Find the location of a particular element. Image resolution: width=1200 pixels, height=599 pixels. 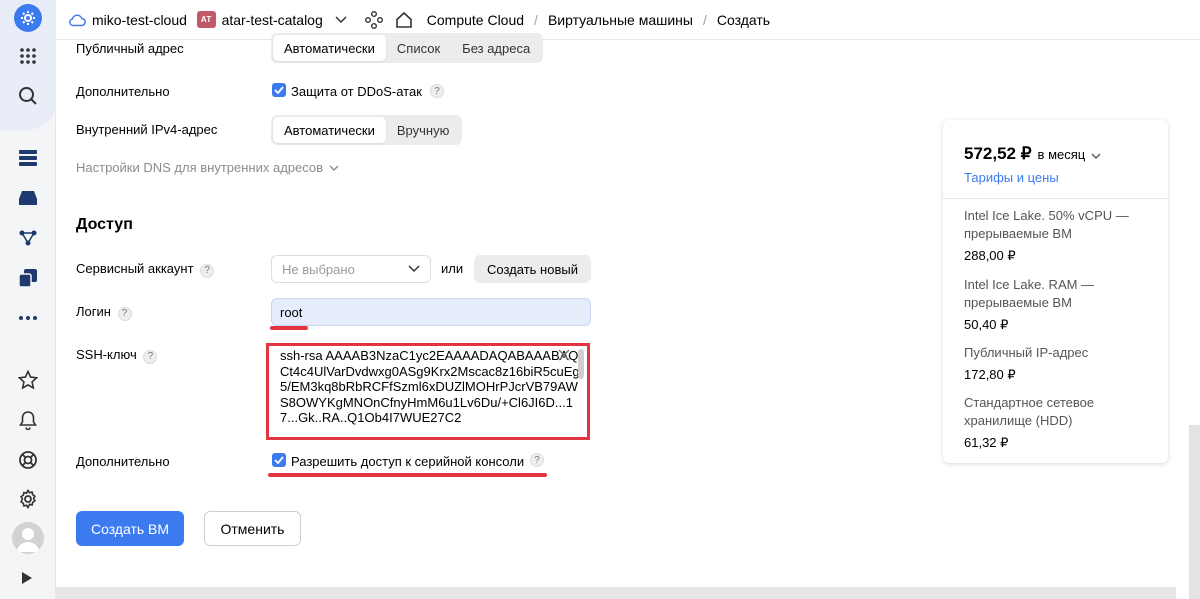

service-account-help-icon: ? is located at coordinates (207, 270).